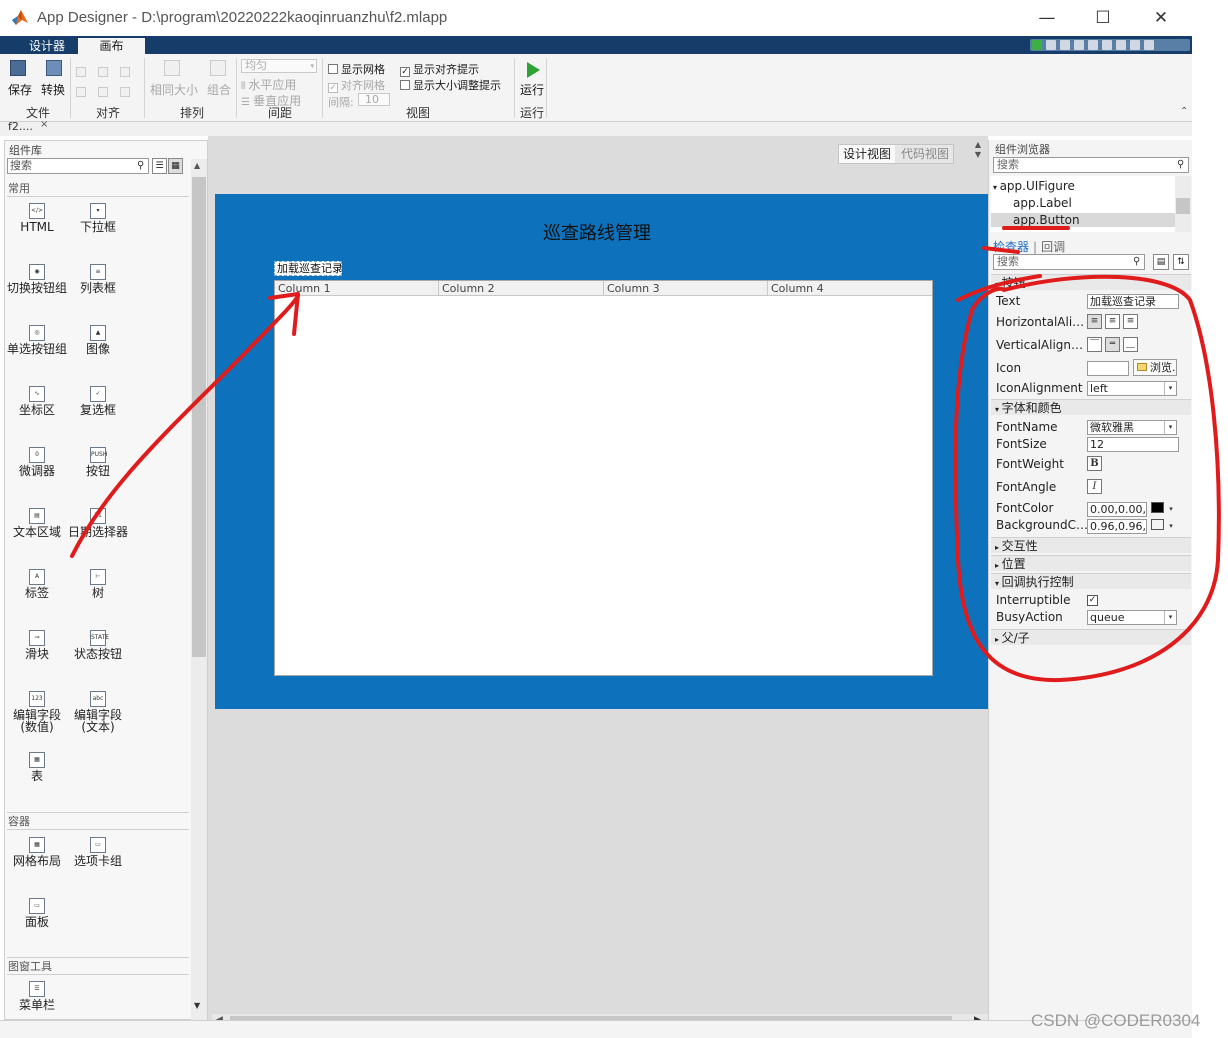  Describe the element at coordinates (37, 218) in the screenshot. I see `component-tile: </> HTML` at that location.